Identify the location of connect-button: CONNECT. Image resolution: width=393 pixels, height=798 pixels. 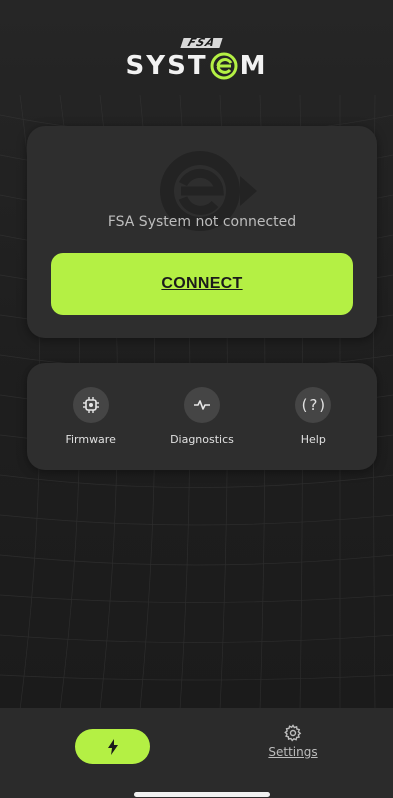
(202, 284).